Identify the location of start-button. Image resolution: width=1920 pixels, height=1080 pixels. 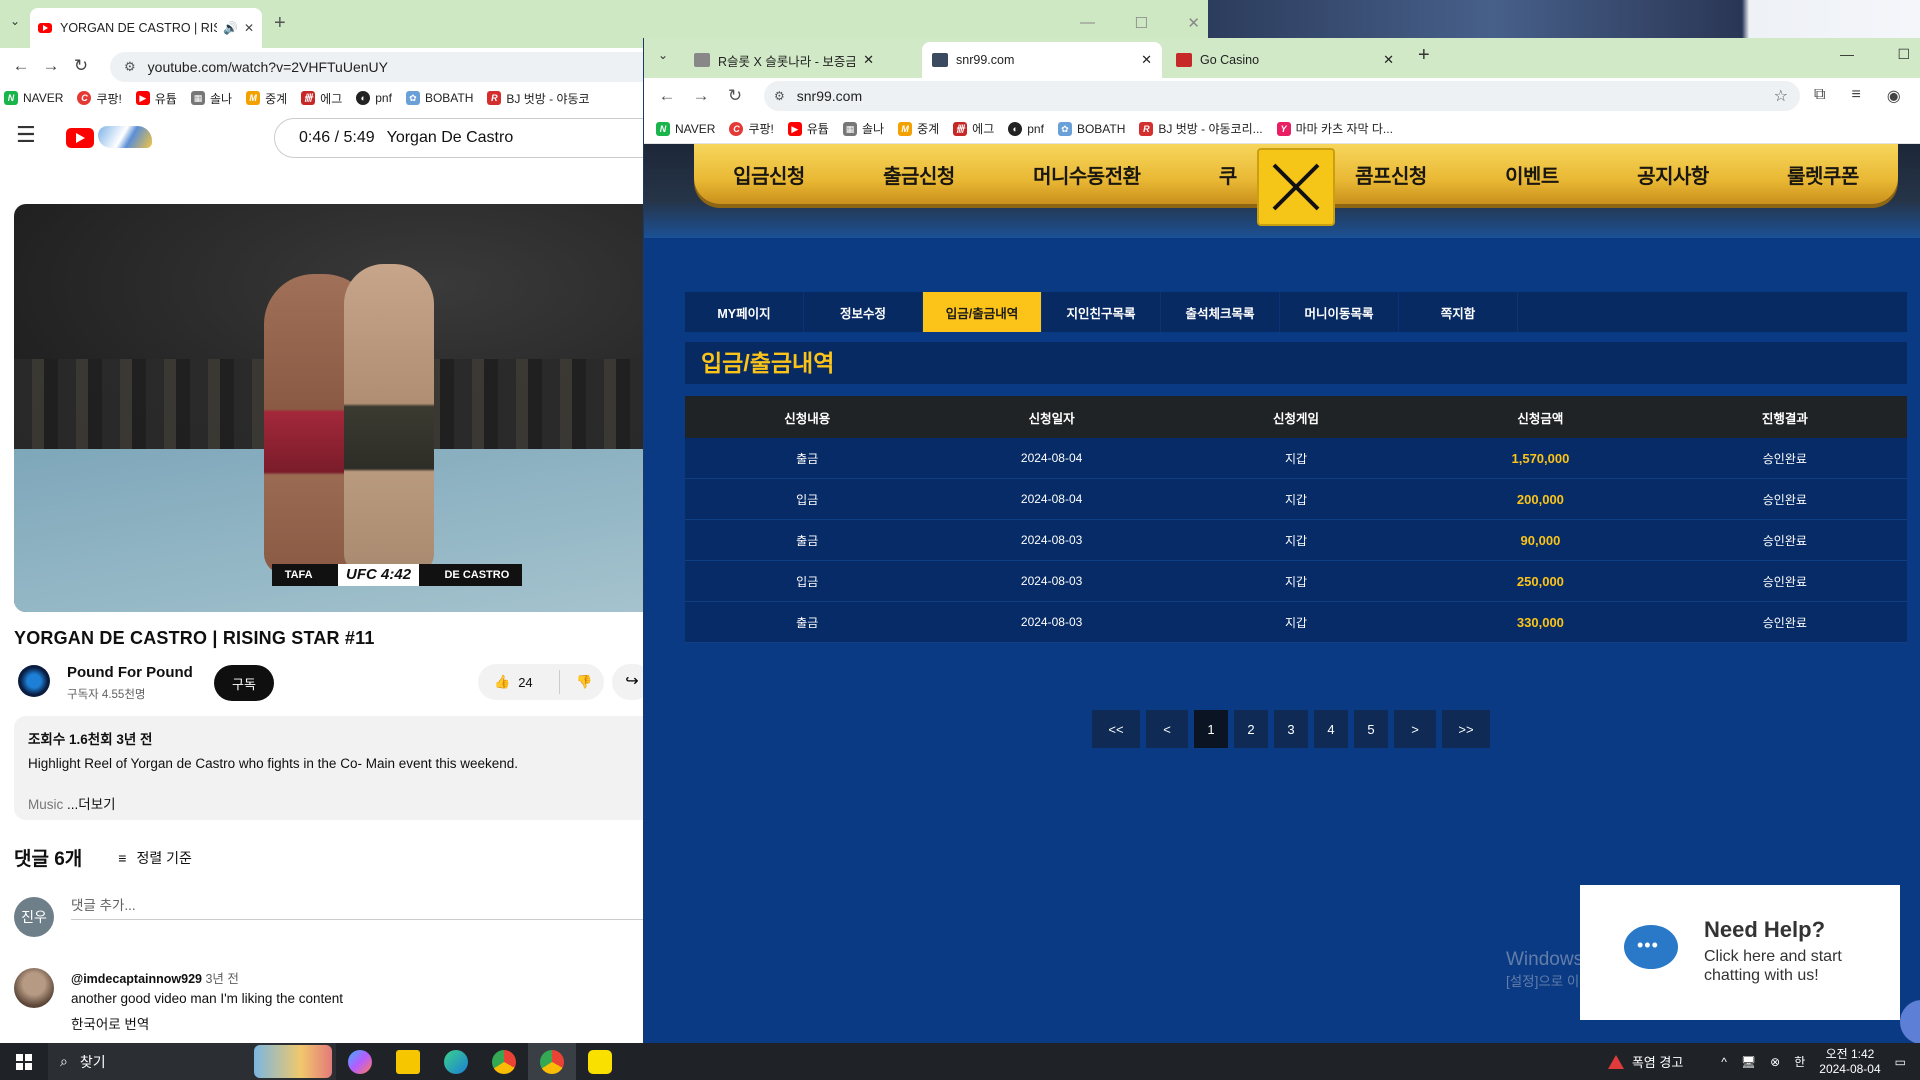
(24, 1061).